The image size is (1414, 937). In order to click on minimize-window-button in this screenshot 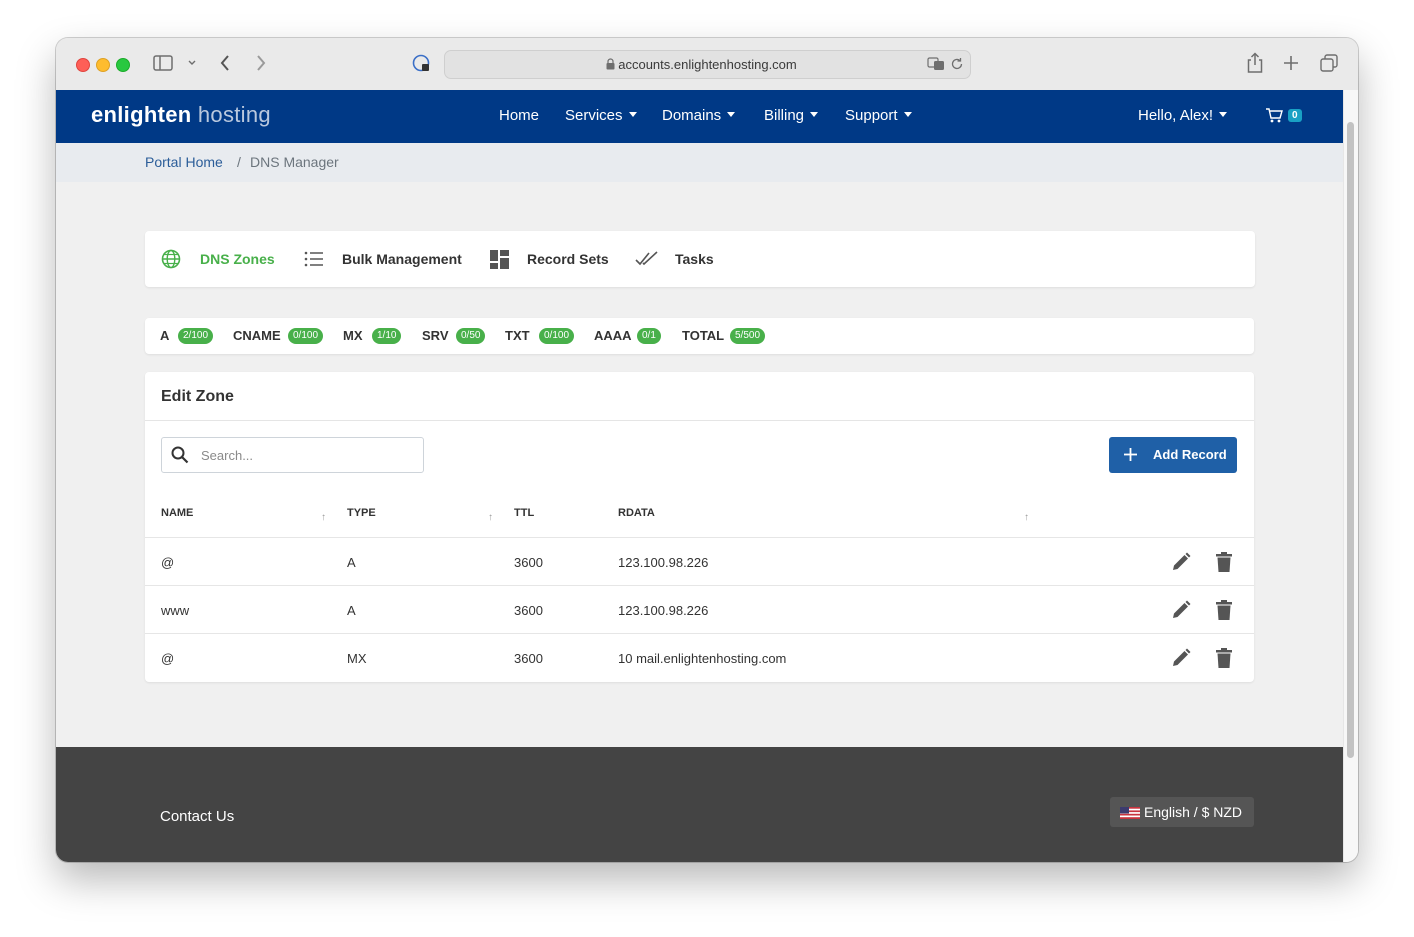, I will do `click(103, 65)`.